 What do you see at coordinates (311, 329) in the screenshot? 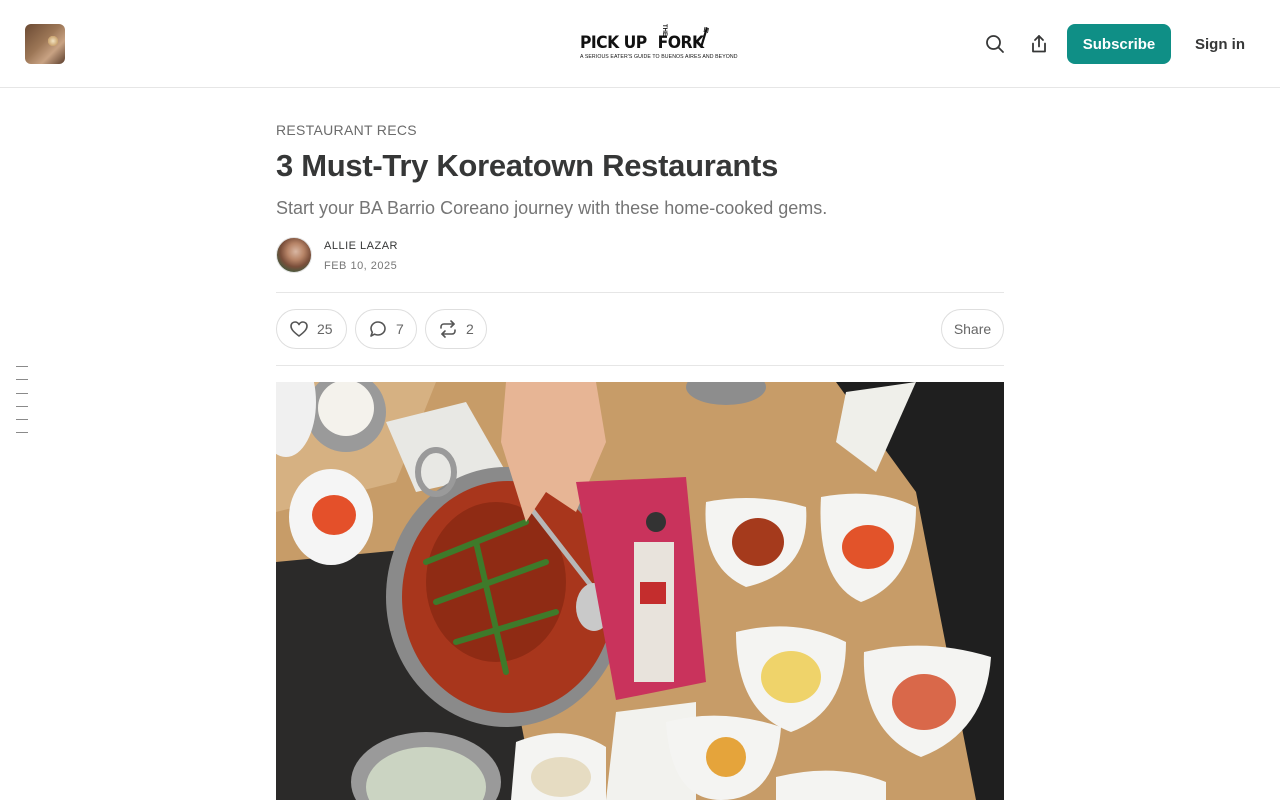
I see `like-button: 25` at bounding box center [311, 329].